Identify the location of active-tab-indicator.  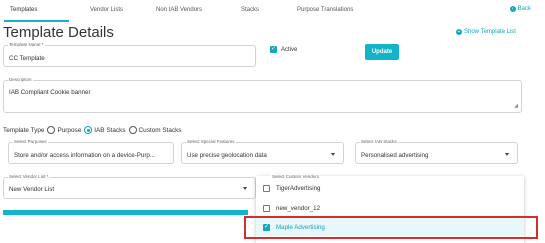
(36, 21).